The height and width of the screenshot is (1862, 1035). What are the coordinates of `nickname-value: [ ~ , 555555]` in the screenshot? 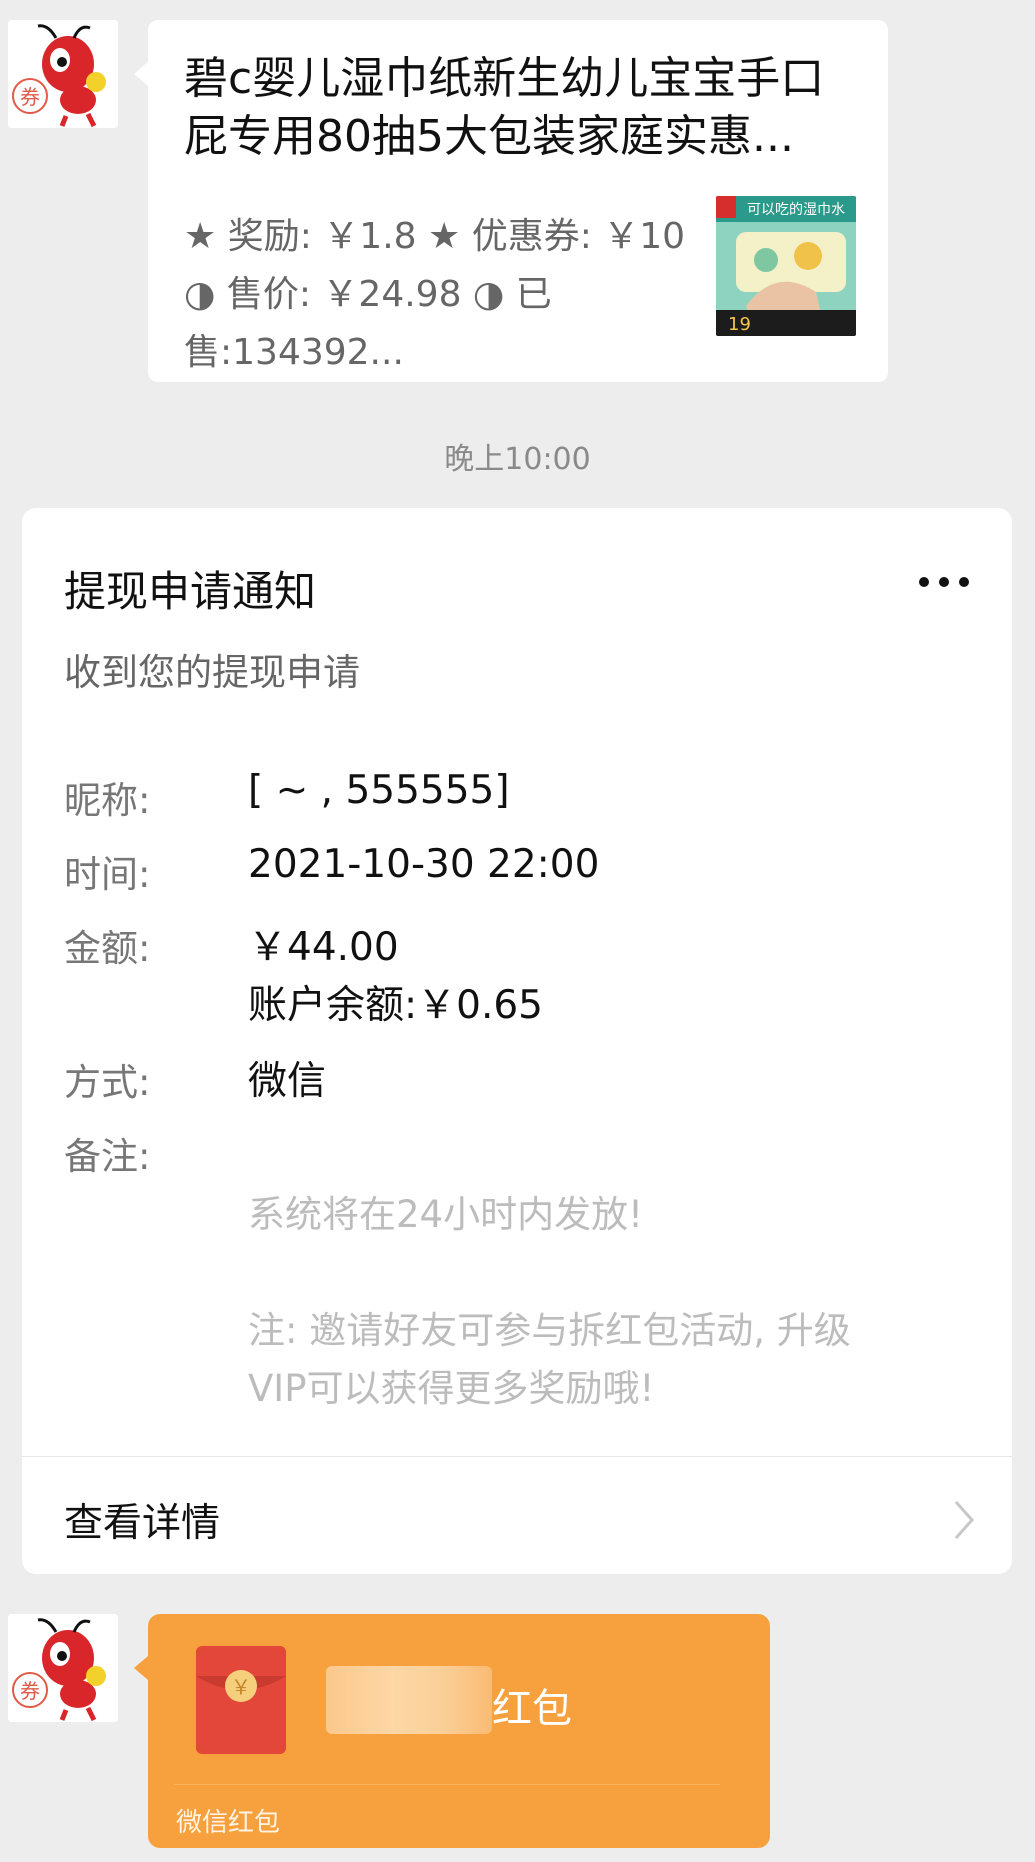 It's located at (379, 790).